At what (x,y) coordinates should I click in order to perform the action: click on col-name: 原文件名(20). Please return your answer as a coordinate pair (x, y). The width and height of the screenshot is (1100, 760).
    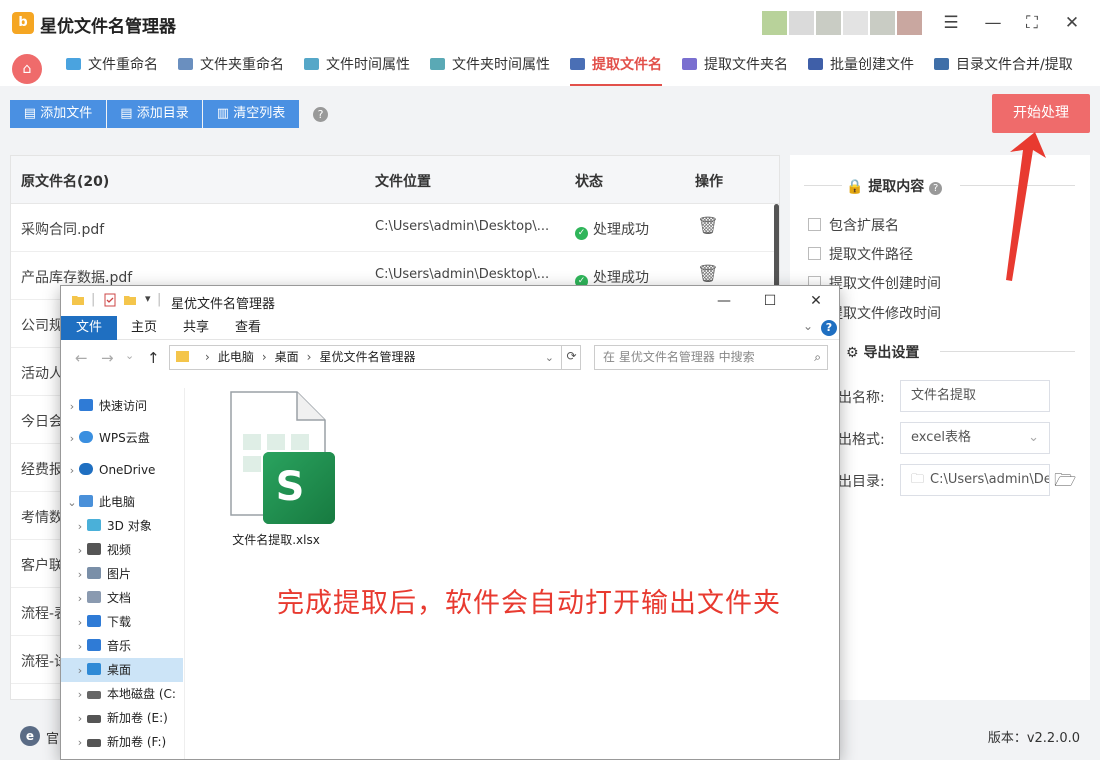
    Looking at the image, I should click on (65, 181).